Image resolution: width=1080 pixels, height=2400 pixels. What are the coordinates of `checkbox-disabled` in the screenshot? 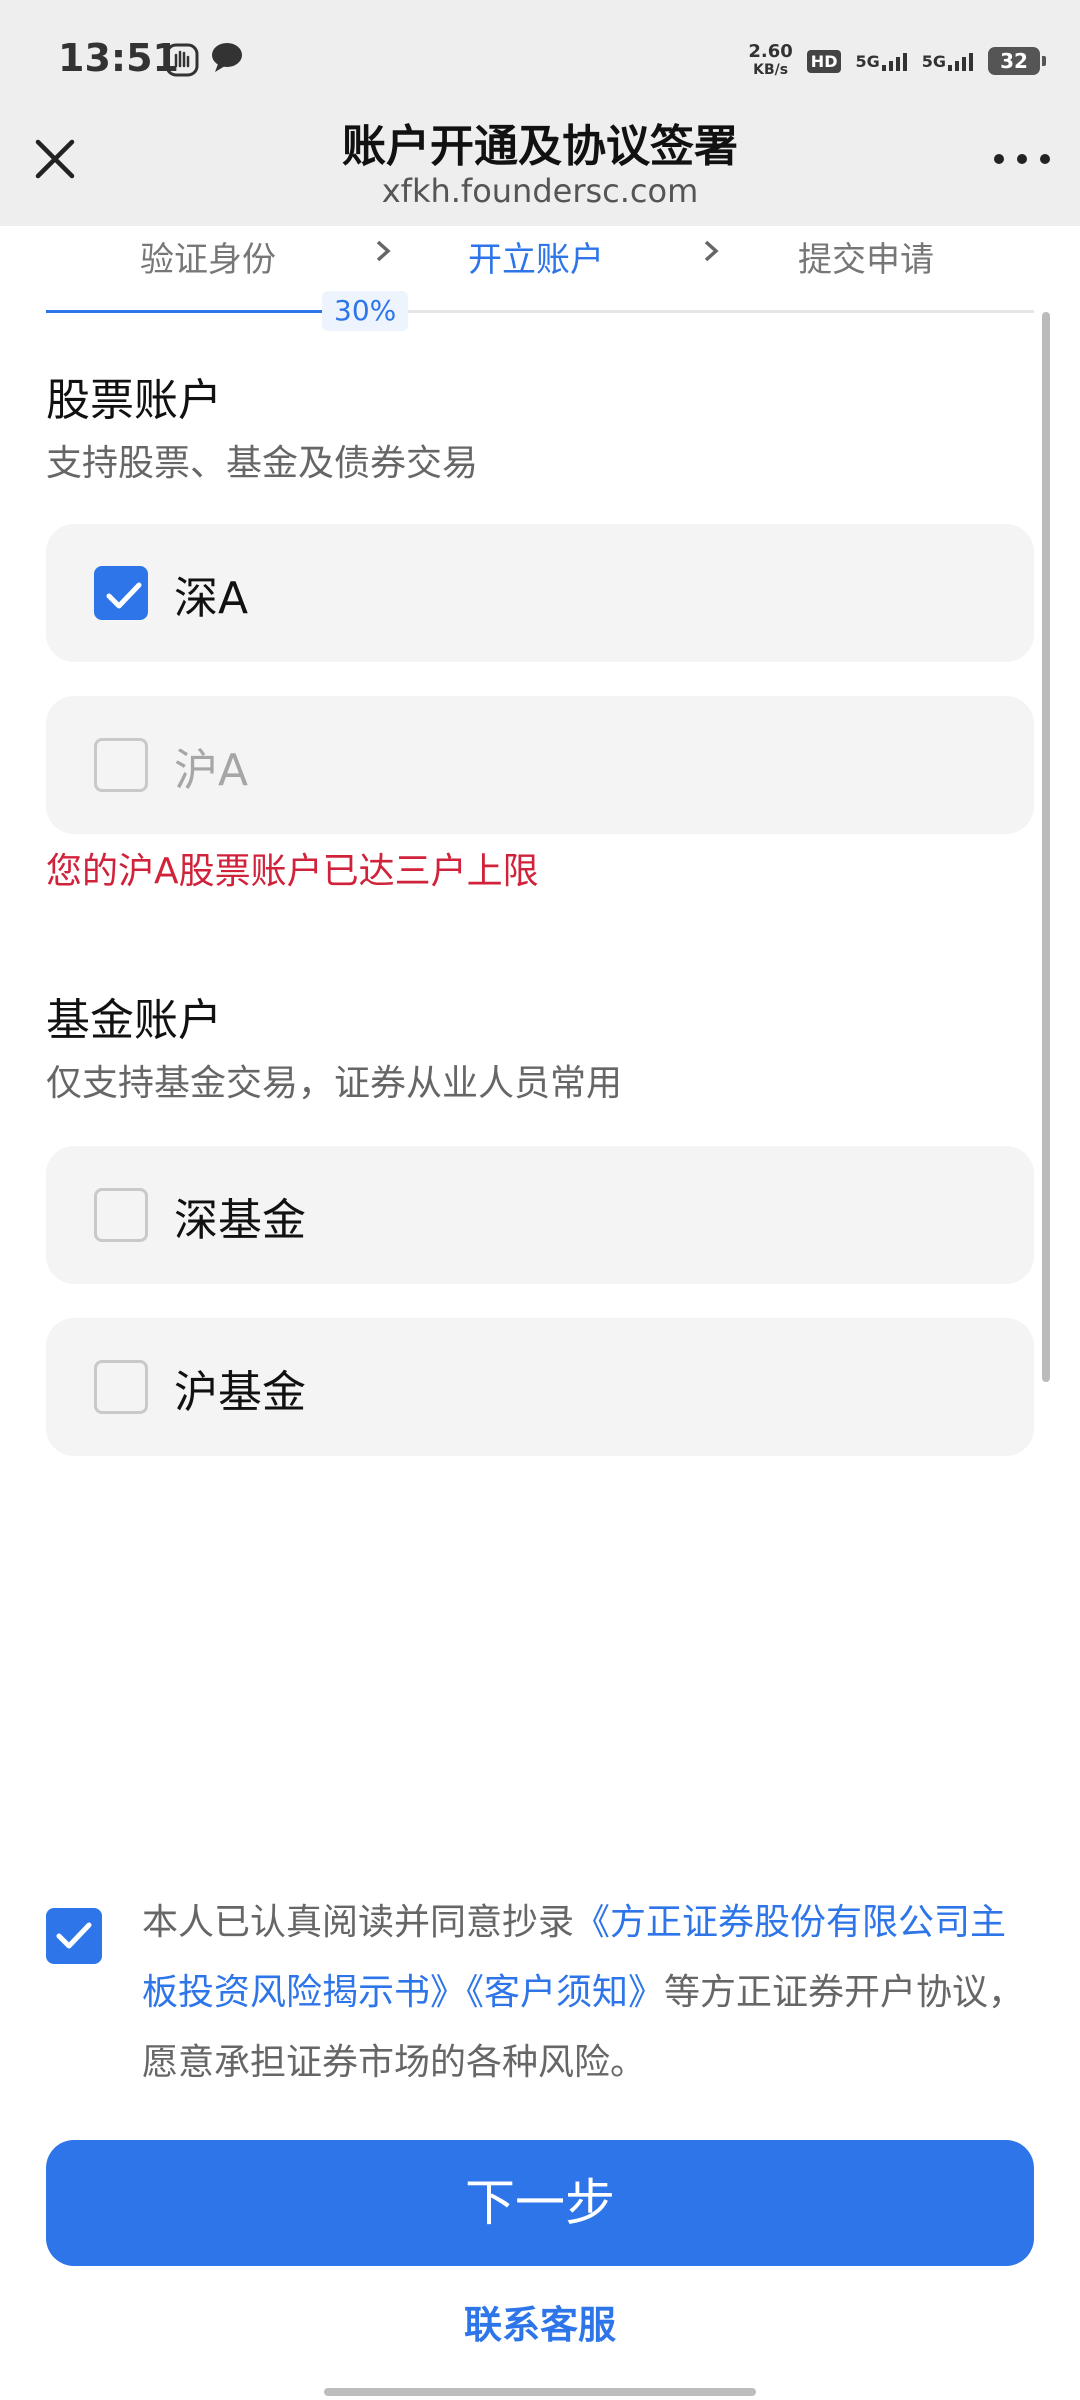 It's located at (121, 765).